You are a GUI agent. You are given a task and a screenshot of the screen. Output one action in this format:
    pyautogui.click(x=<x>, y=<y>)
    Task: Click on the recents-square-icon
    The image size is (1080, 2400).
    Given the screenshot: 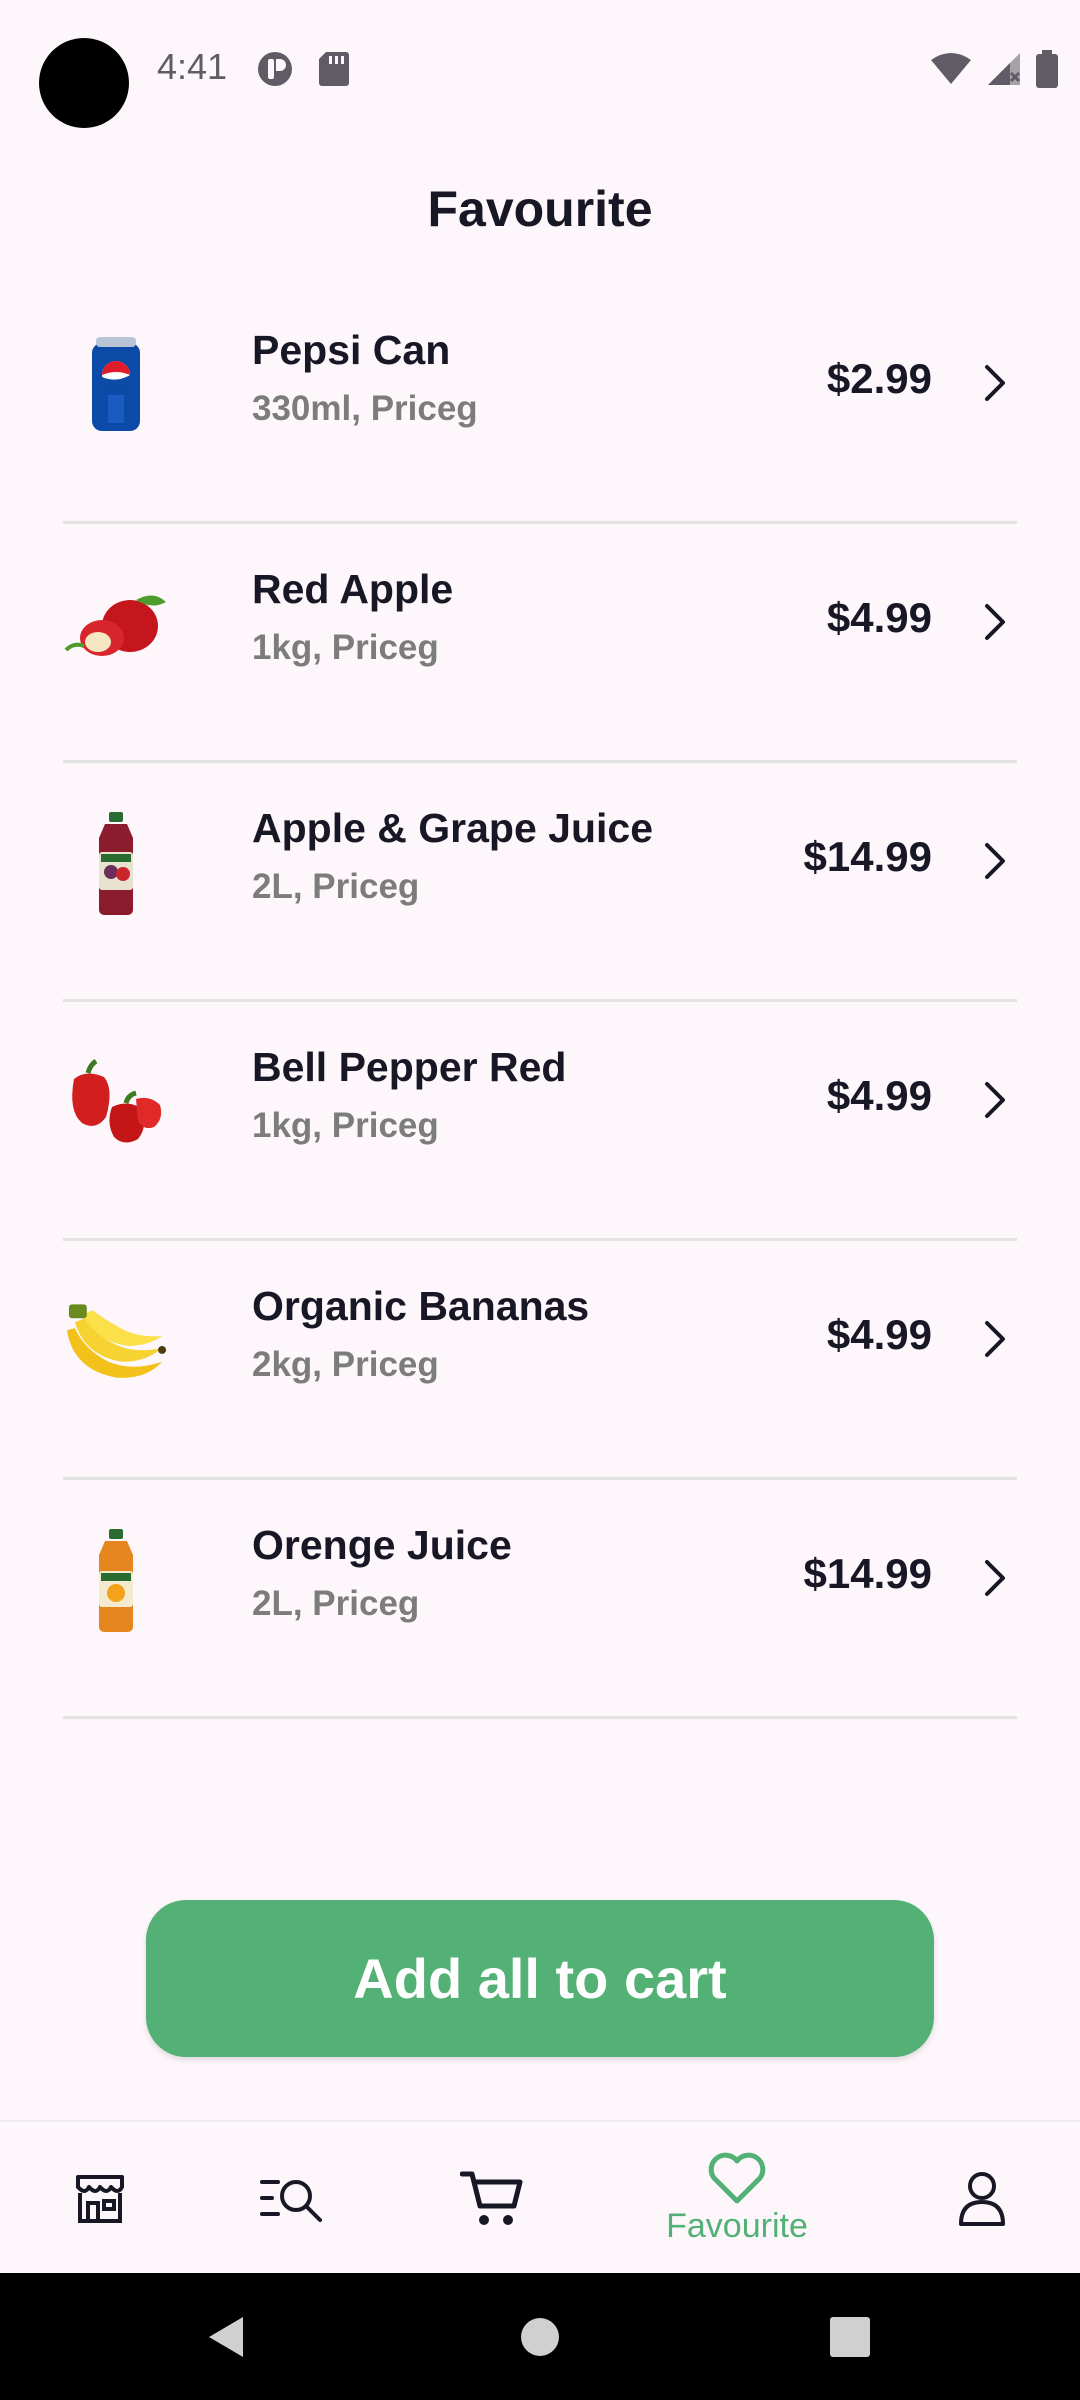 What is the action you would take?
    pyautogui.click(x=850, y=2336)
    